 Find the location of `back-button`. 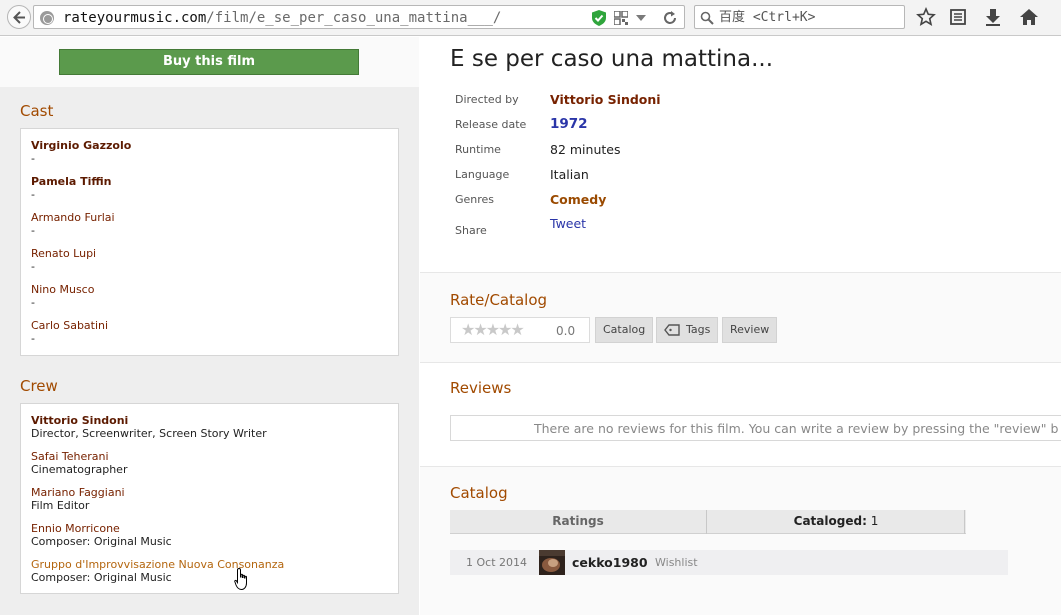

back-button is located at coordinates (19, 17).